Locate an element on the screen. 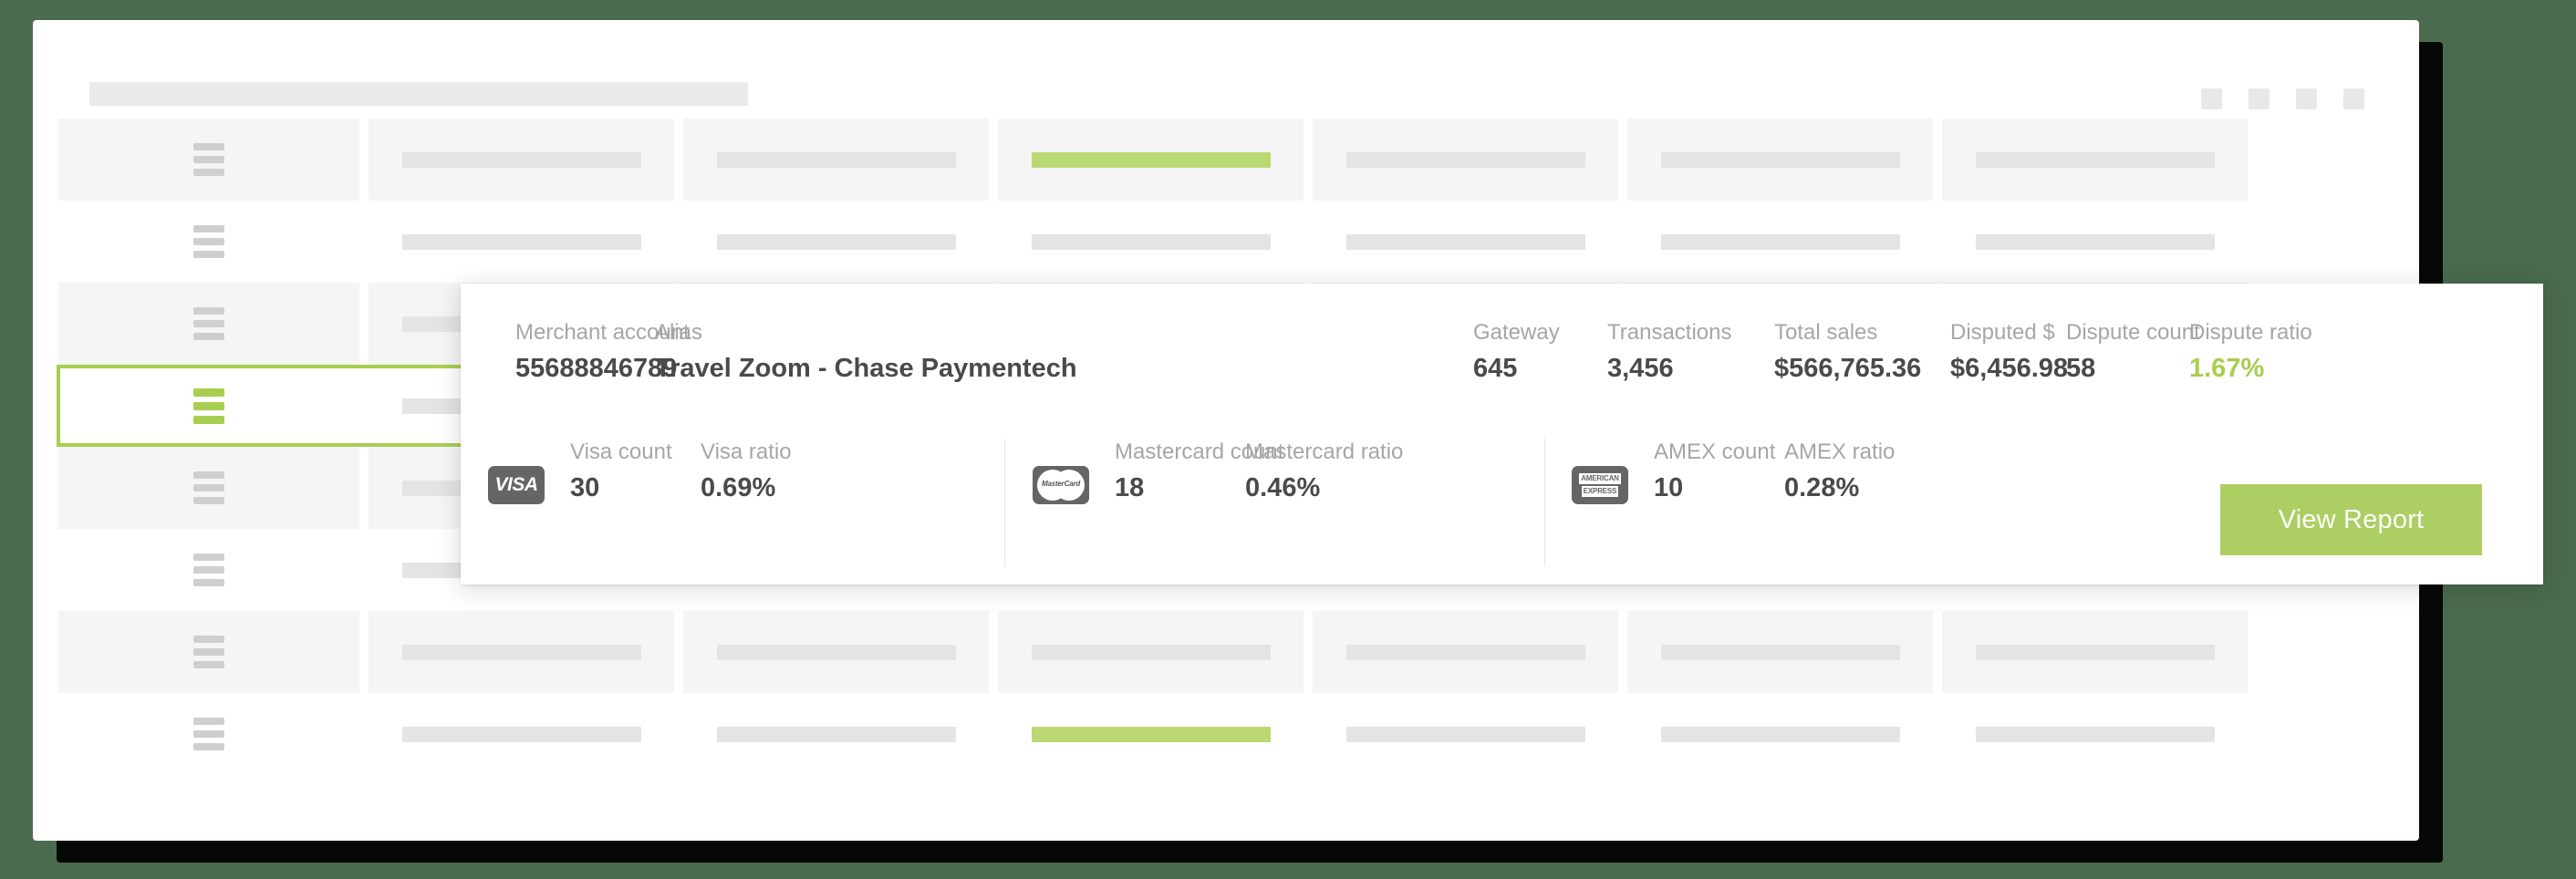 The width and height of the screenshot is (2576, 879). stat-gateway-label: Gateway is located at coordinates (1516, 332).